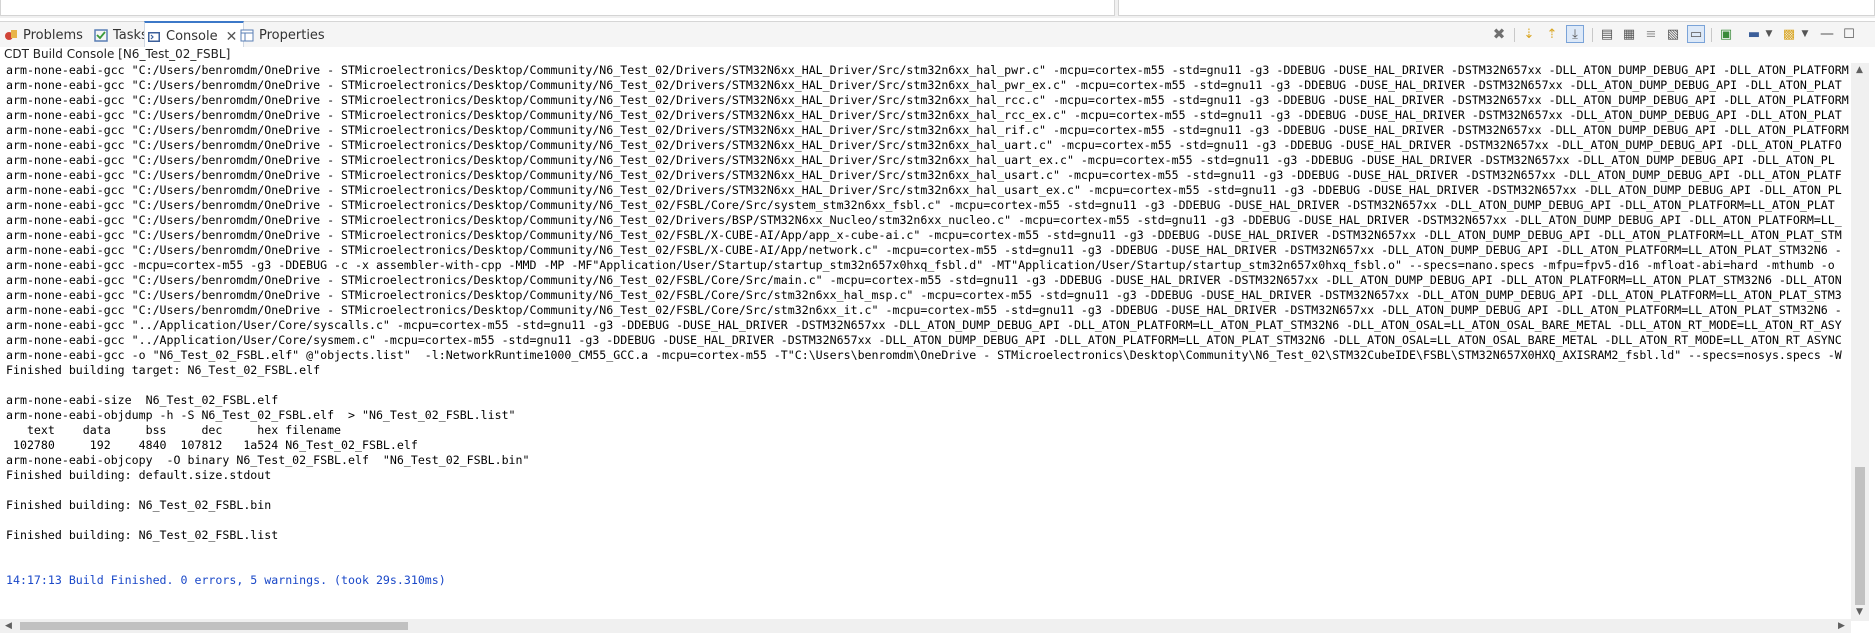 Image resolution: width=1875 pixels, height=637 pixels. What do you see at coordinates (557, 8) in the screenshot?
I see `editor-pane-left` at bounding box center [557, 8].